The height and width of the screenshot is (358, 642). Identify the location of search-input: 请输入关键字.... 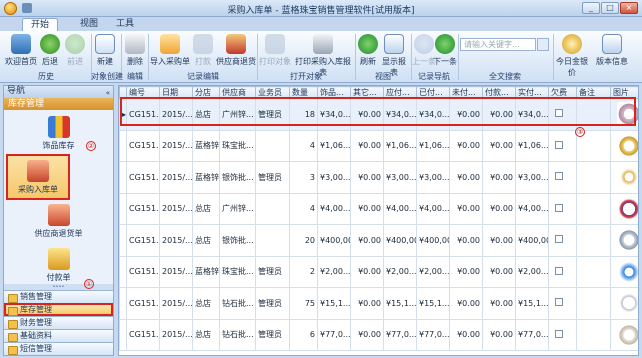
(498, 44).